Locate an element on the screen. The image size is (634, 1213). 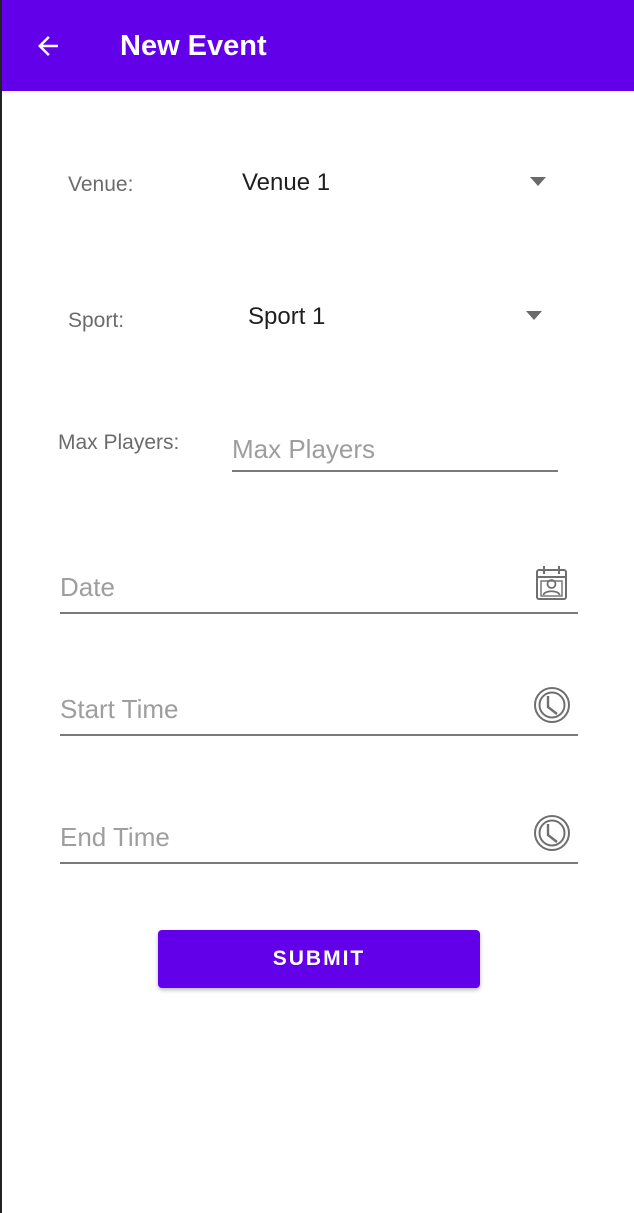
date-input is located at coordinates (319, 588).